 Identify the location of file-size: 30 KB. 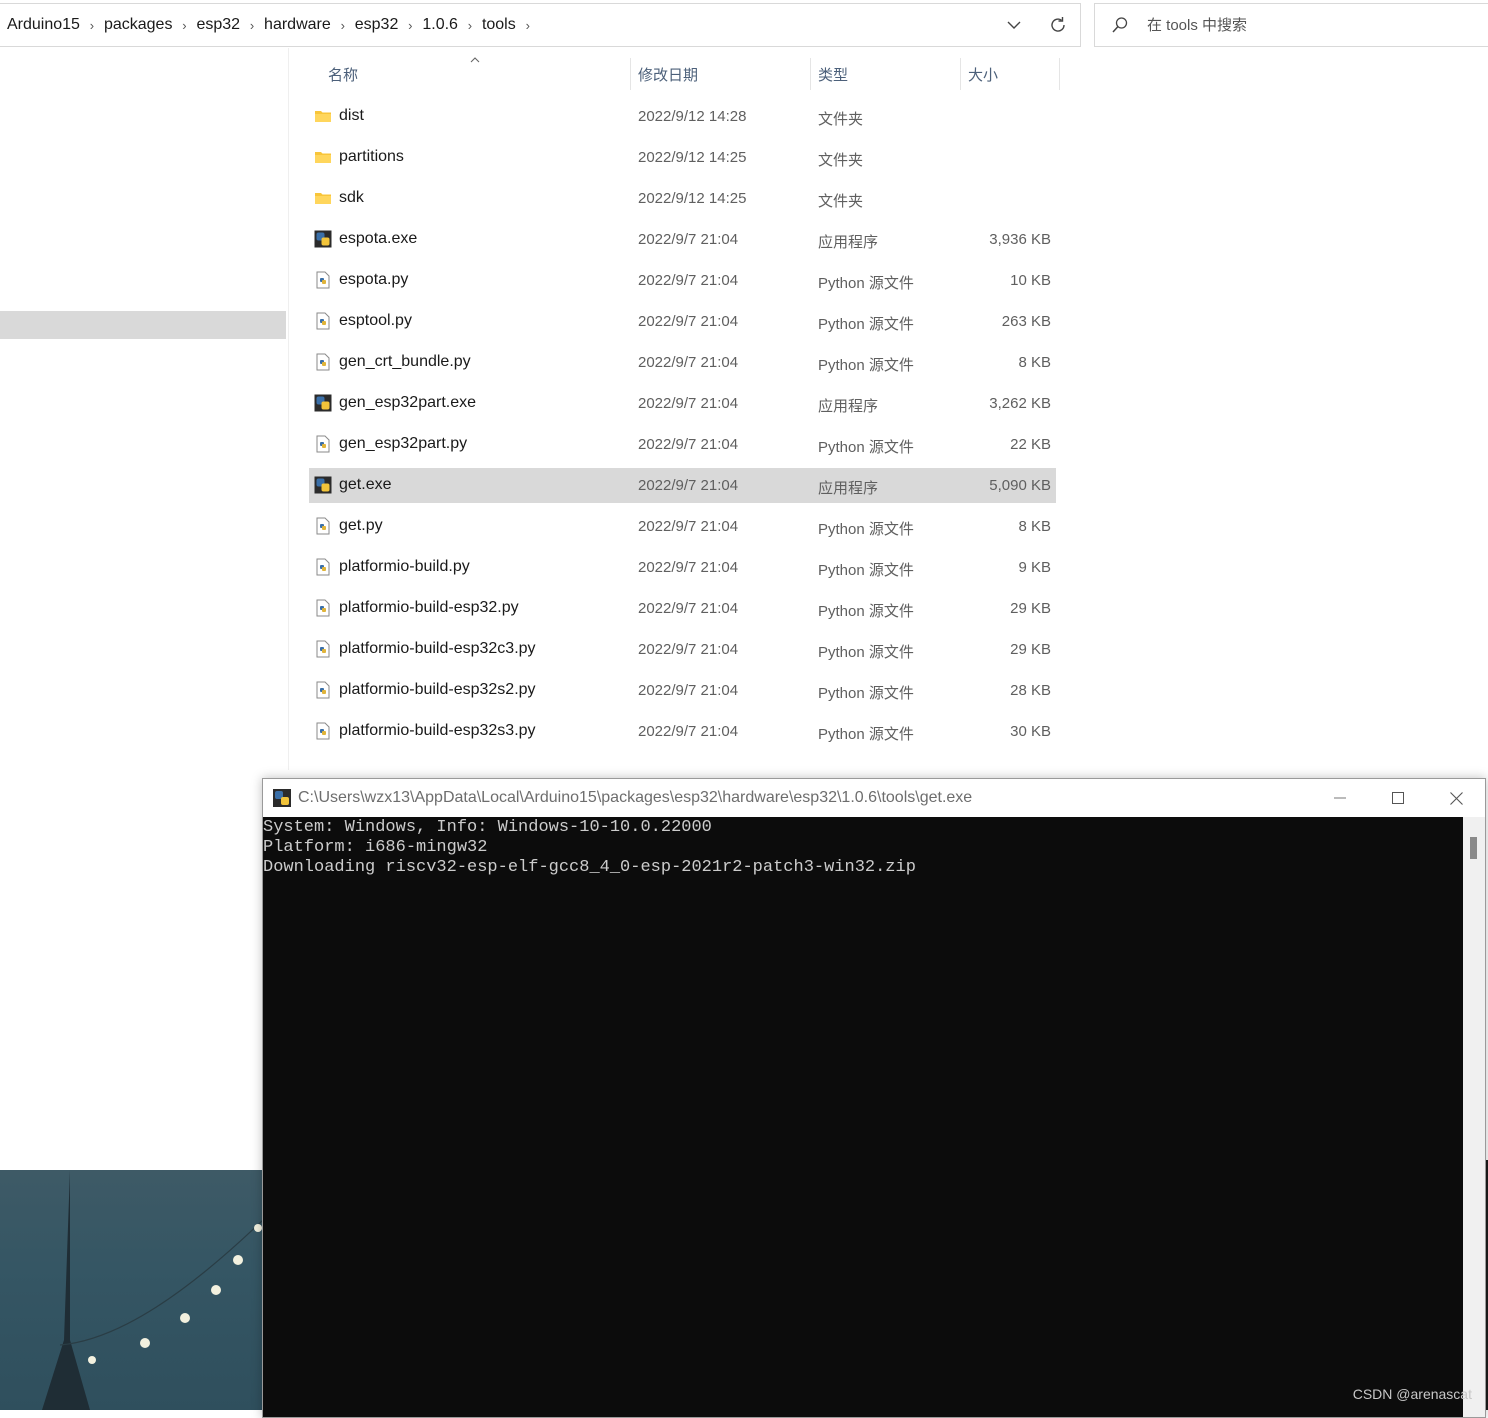
(1030, 731).